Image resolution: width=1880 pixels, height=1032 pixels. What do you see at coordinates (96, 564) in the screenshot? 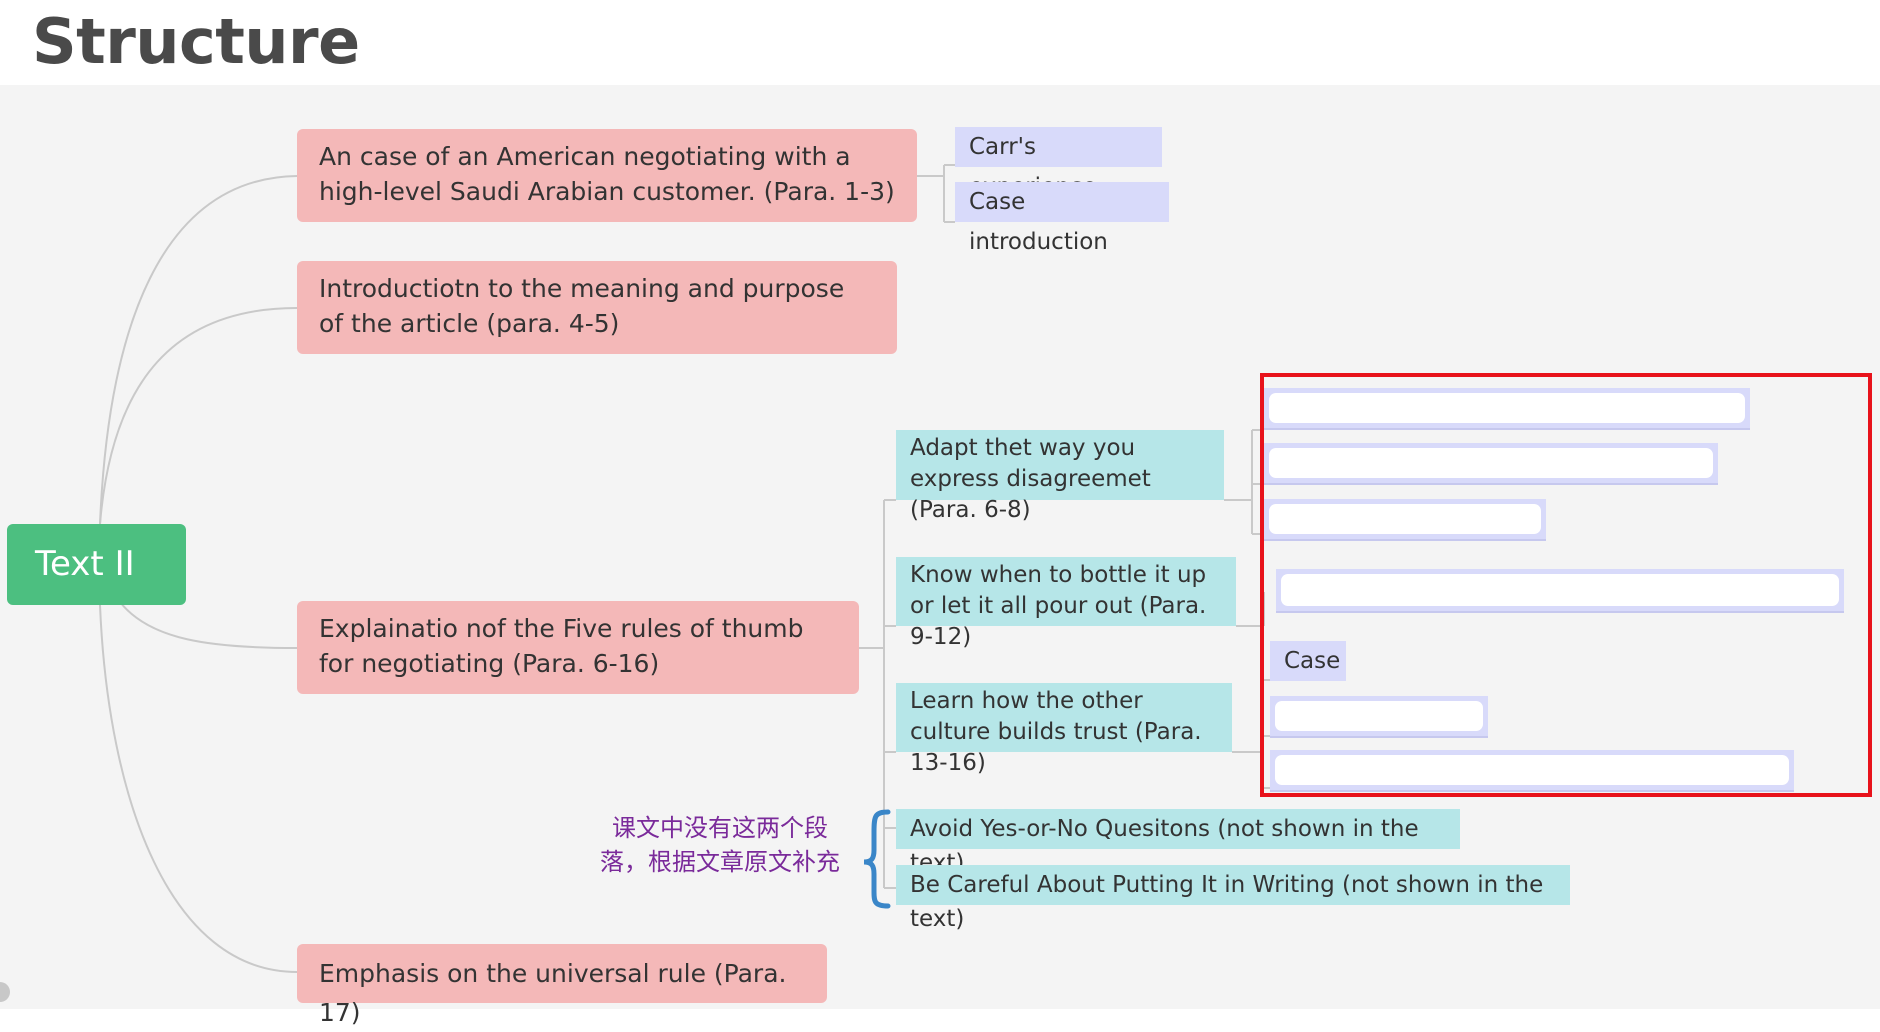
I see `root-node: Text II` at bounding box center [96, 564].